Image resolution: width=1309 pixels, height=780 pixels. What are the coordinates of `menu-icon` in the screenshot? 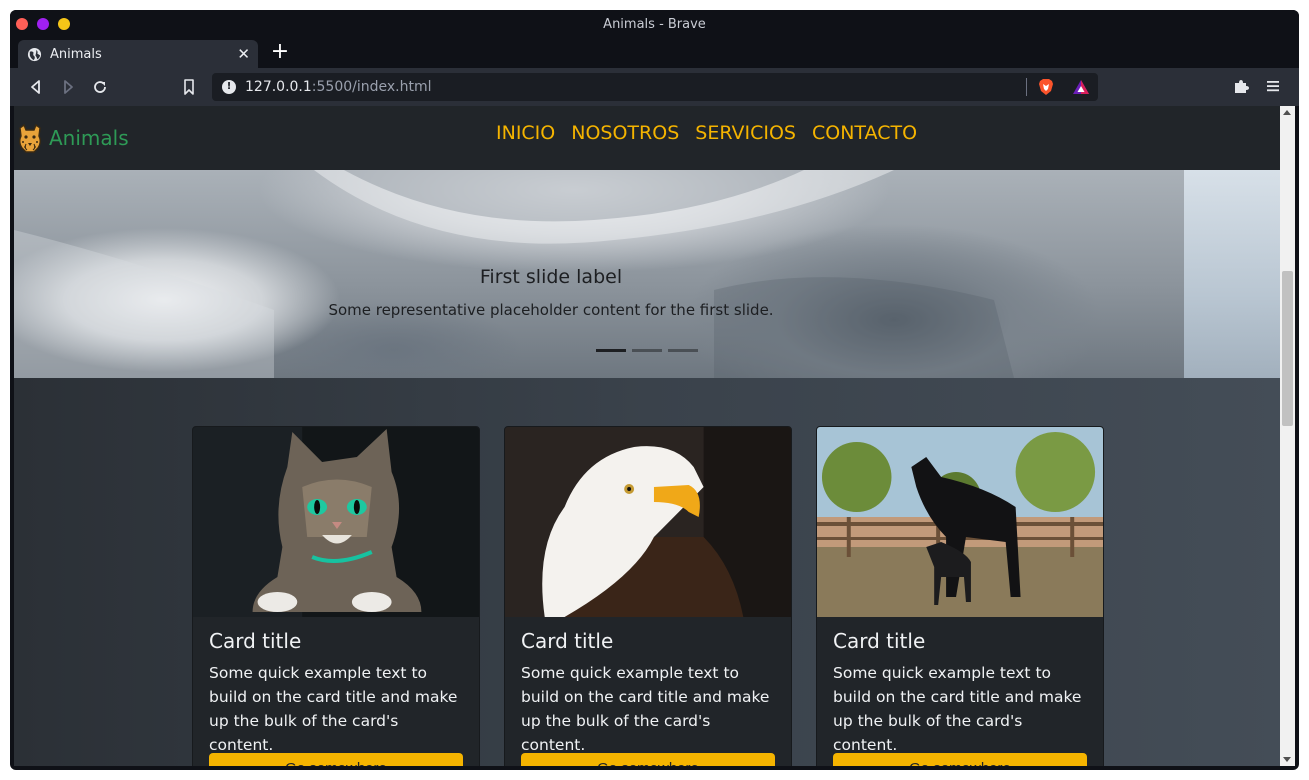 It's located at (1273, 86).